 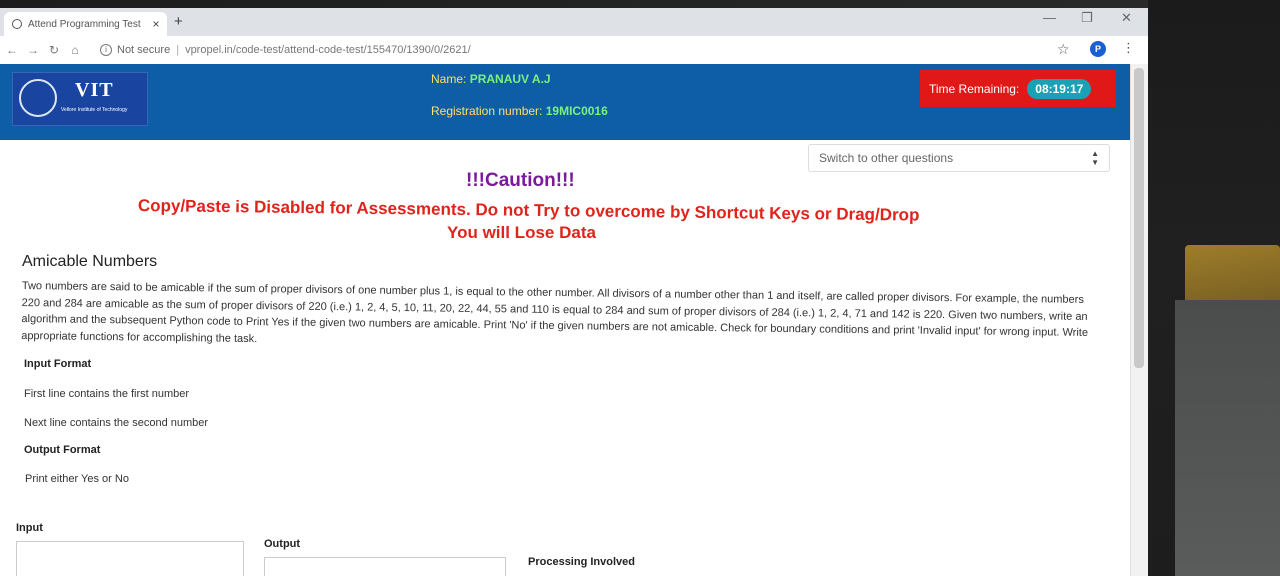 I want to click on timer-label: Time Remaining:, so click(x=974, y=88).